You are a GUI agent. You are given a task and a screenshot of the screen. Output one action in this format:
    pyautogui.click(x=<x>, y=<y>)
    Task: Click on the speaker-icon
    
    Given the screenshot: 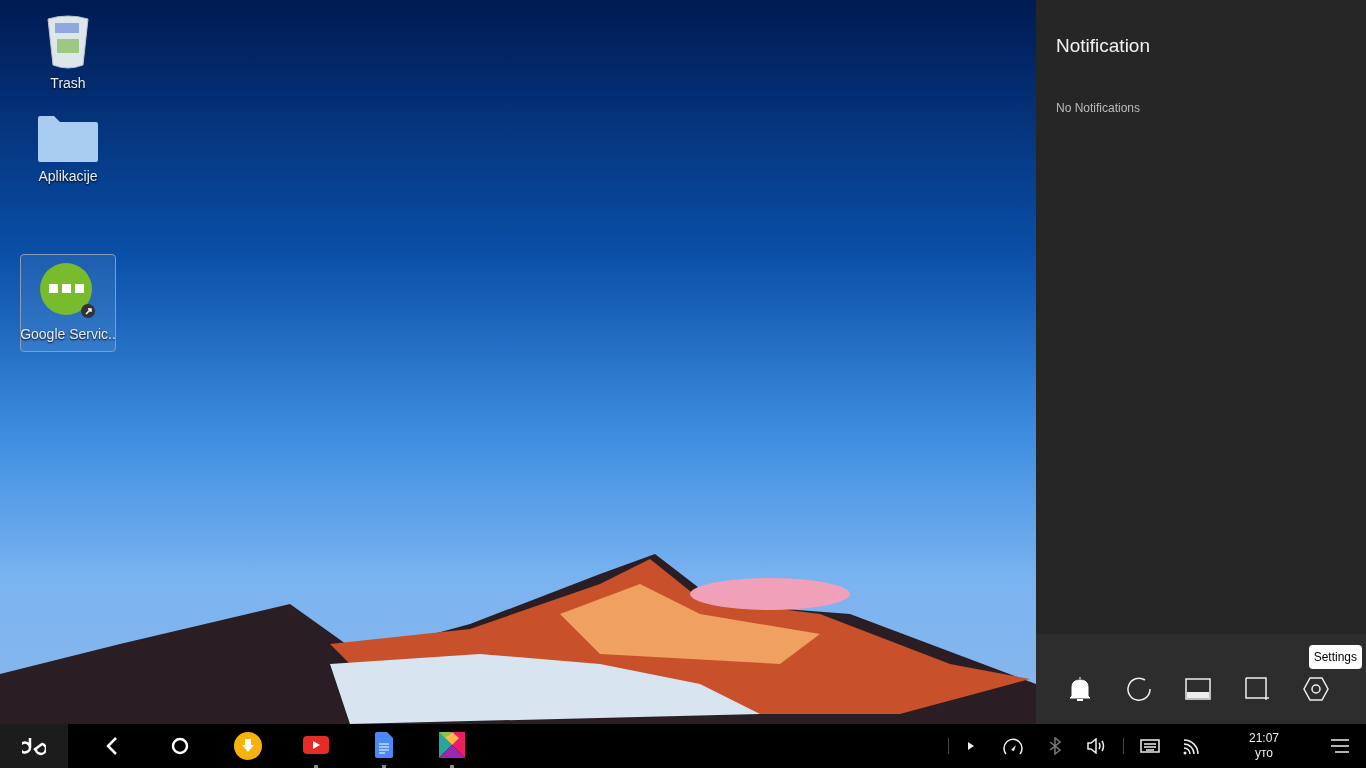 What is the action you would take?
    pyautogui.click(x=1097, y=746)
    